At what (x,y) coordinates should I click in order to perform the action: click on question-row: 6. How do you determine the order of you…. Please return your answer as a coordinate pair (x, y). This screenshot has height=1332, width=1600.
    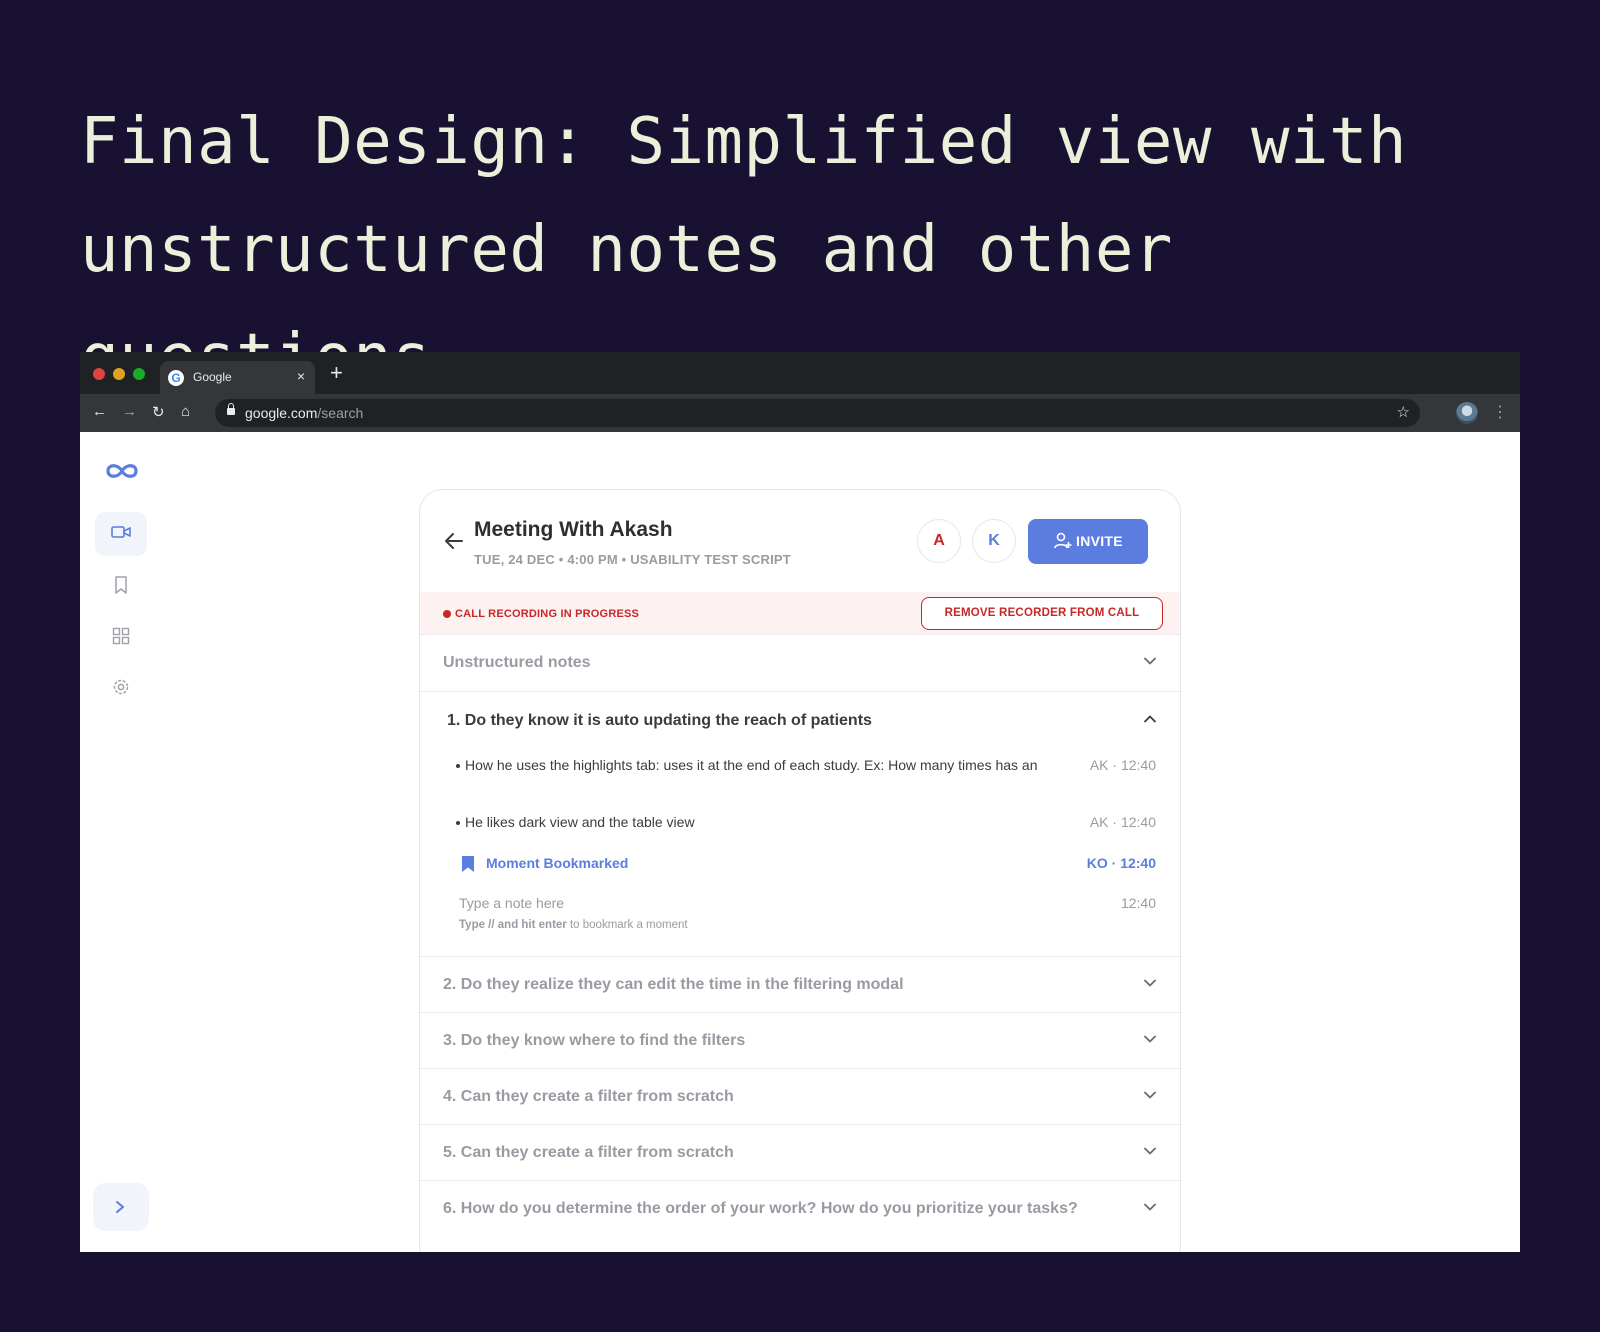
    Looking at the image, I should click on (800, 1208).